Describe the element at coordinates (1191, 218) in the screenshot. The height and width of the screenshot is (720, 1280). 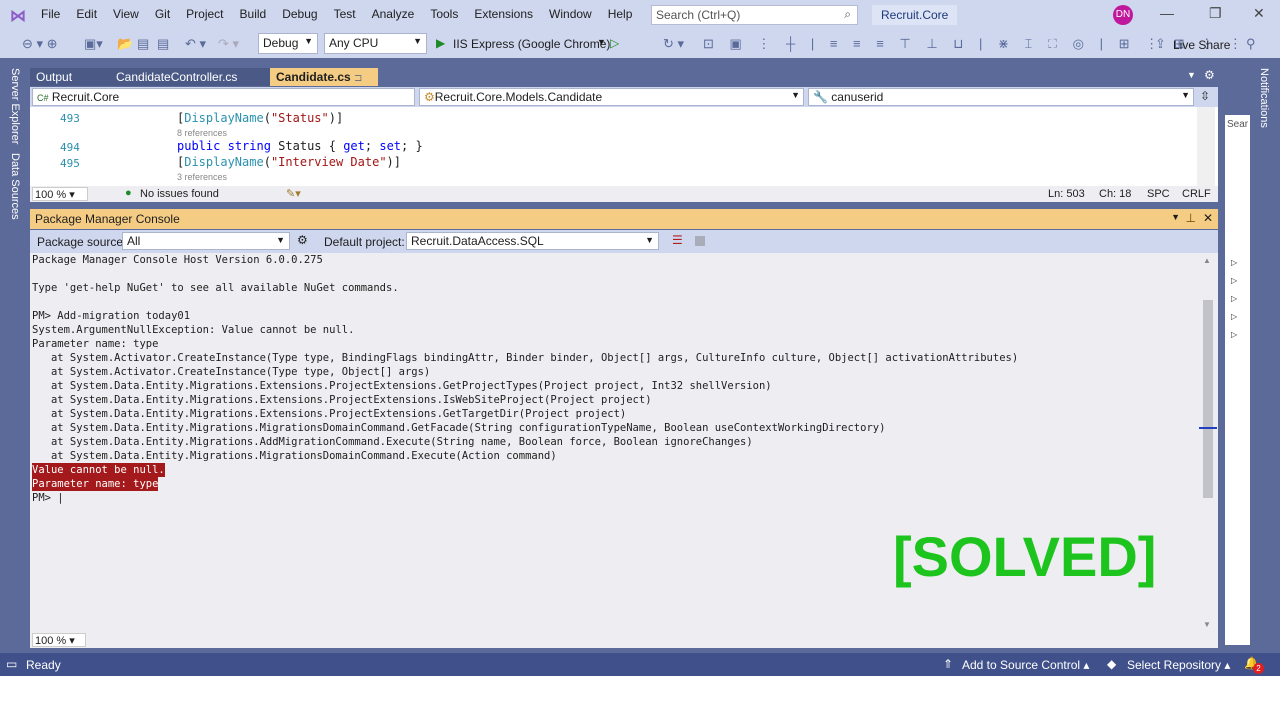
I see `pin-icon: ⊥` at that location.